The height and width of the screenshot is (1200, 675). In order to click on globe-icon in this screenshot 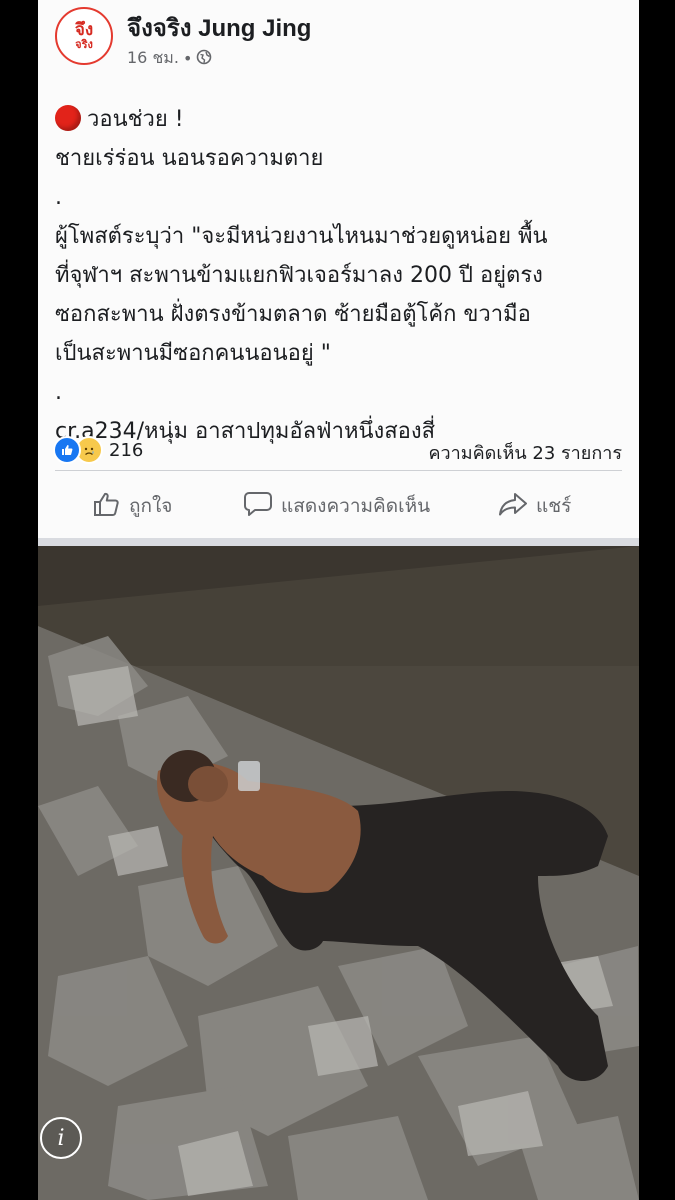, I will do `click(204, 59)`.